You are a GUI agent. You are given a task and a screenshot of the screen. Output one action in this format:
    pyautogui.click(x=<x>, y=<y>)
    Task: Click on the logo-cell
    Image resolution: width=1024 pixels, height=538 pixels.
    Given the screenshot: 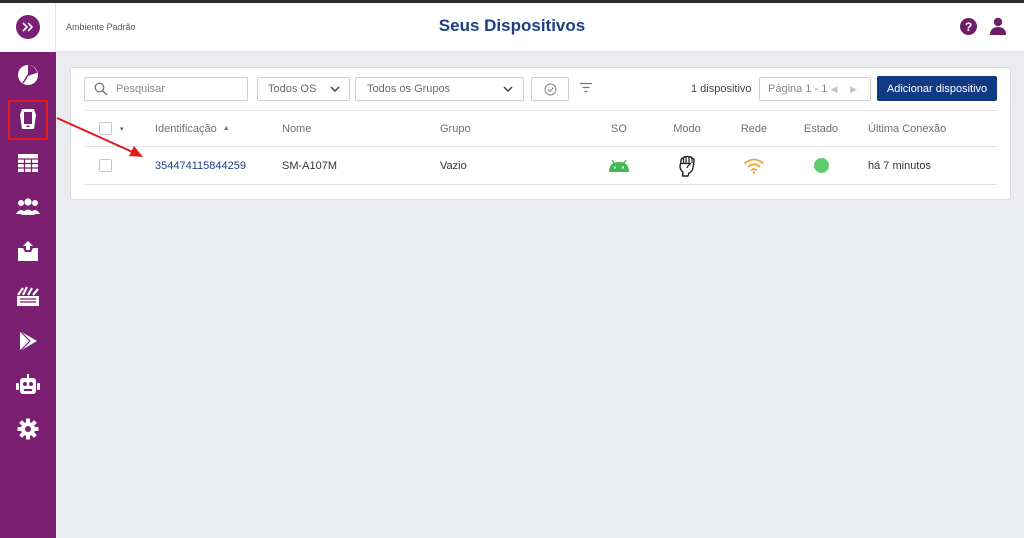 What is the action you would take?
    pyautogui.click(x=28, y=27)
    